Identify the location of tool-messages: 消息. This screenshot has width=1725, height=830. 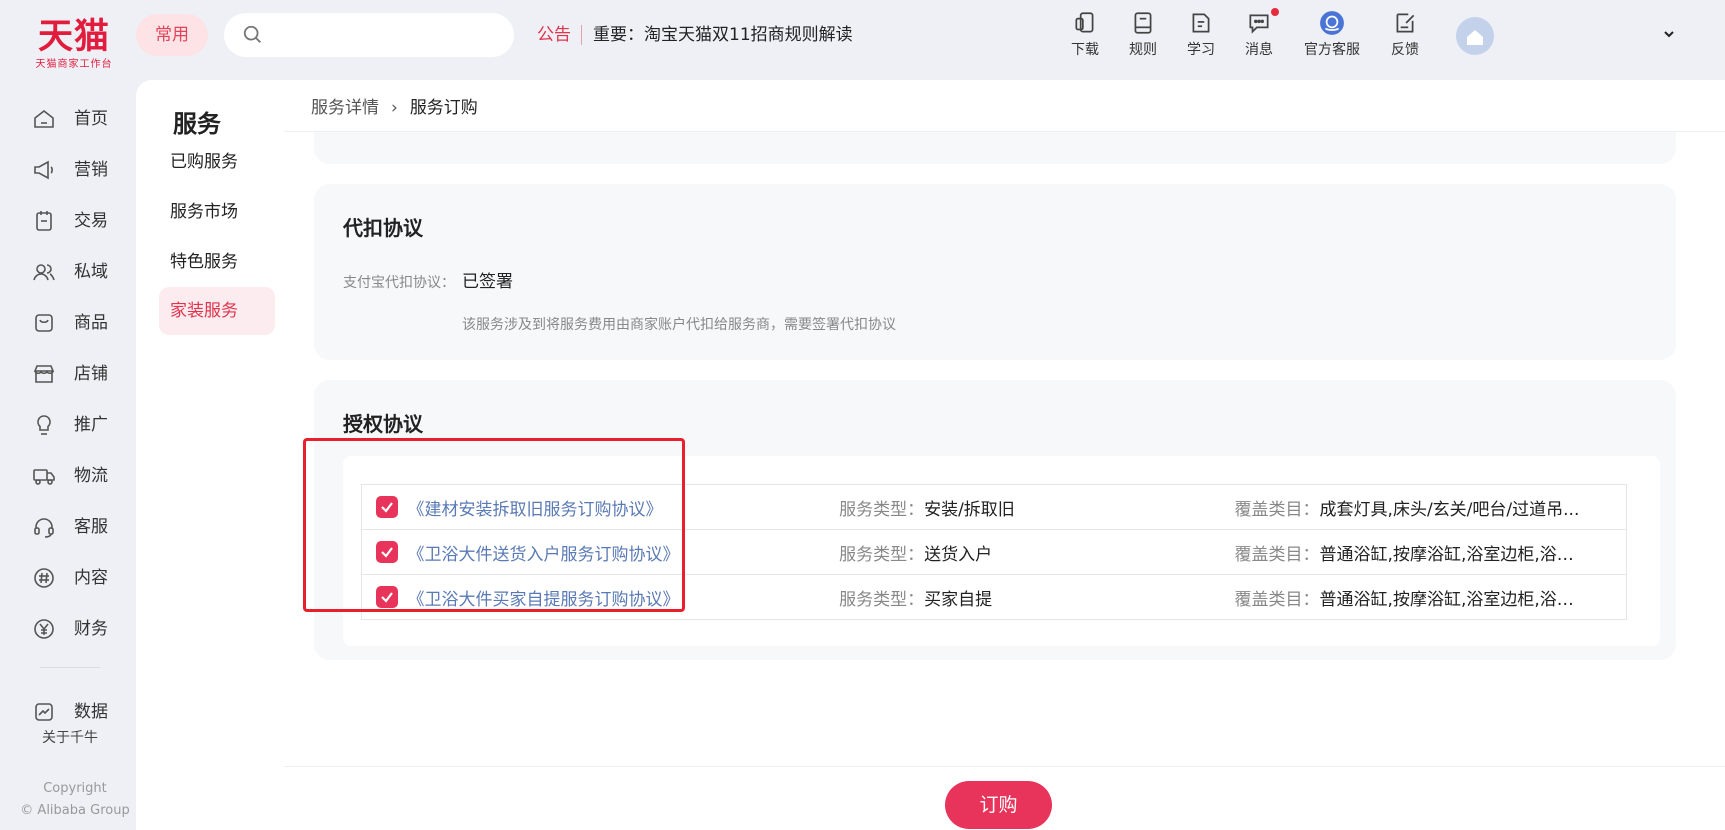
(1259, 36).